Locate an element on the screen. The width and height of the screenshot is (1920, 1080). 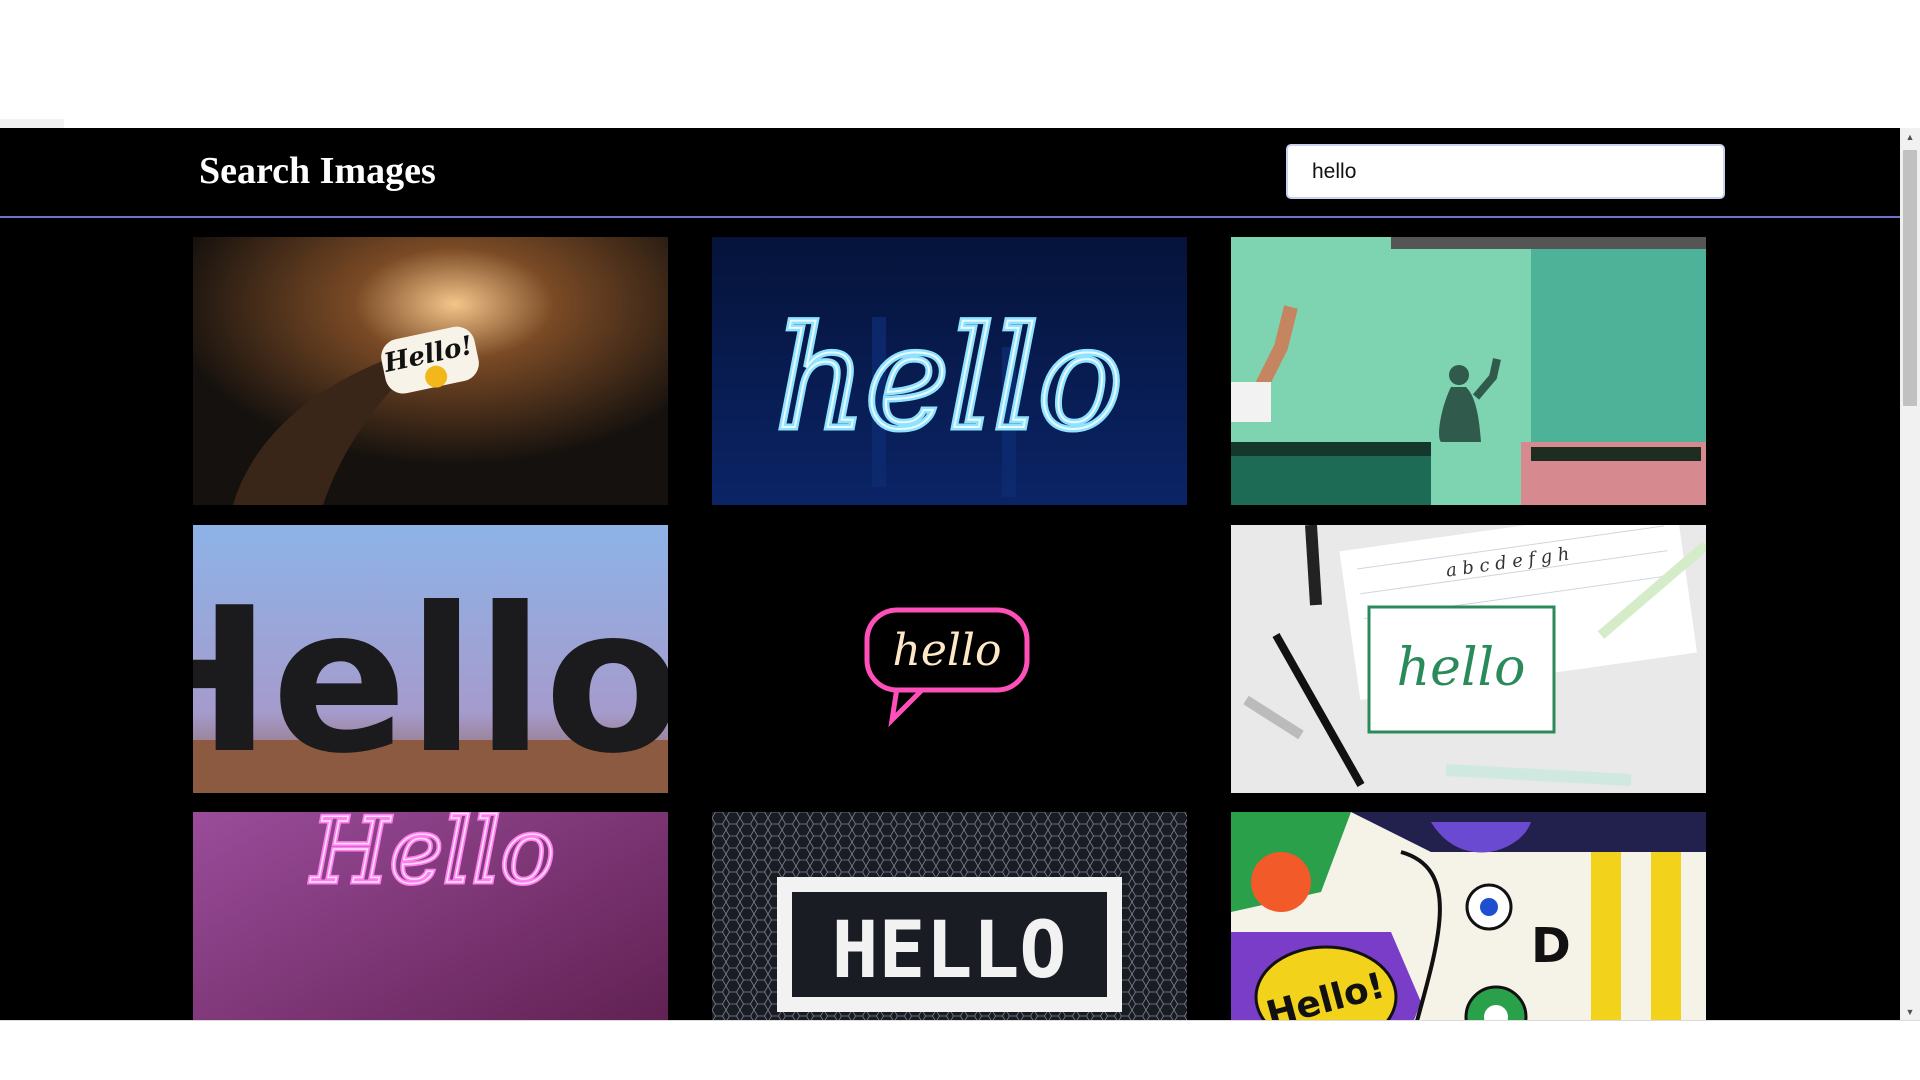
image-result: hello hello is located at coordinates (949, 371).